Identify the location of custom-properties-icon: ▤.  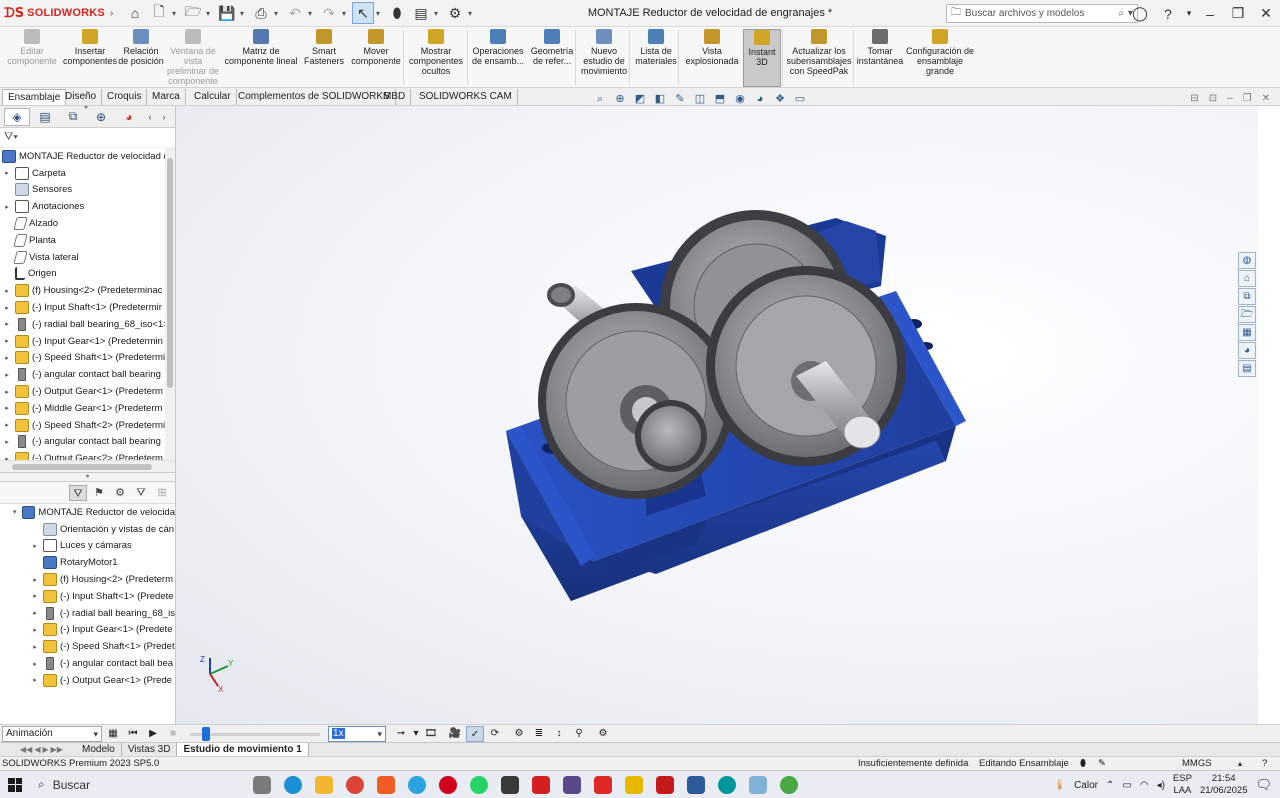
(1247, 368).